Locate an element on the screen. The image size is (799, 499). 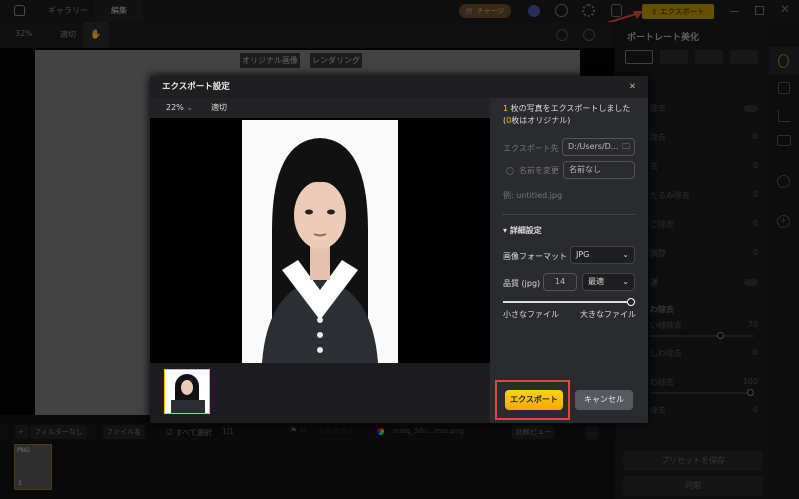
quality-preset-value: 最適 is located at coordinates (596, 281).